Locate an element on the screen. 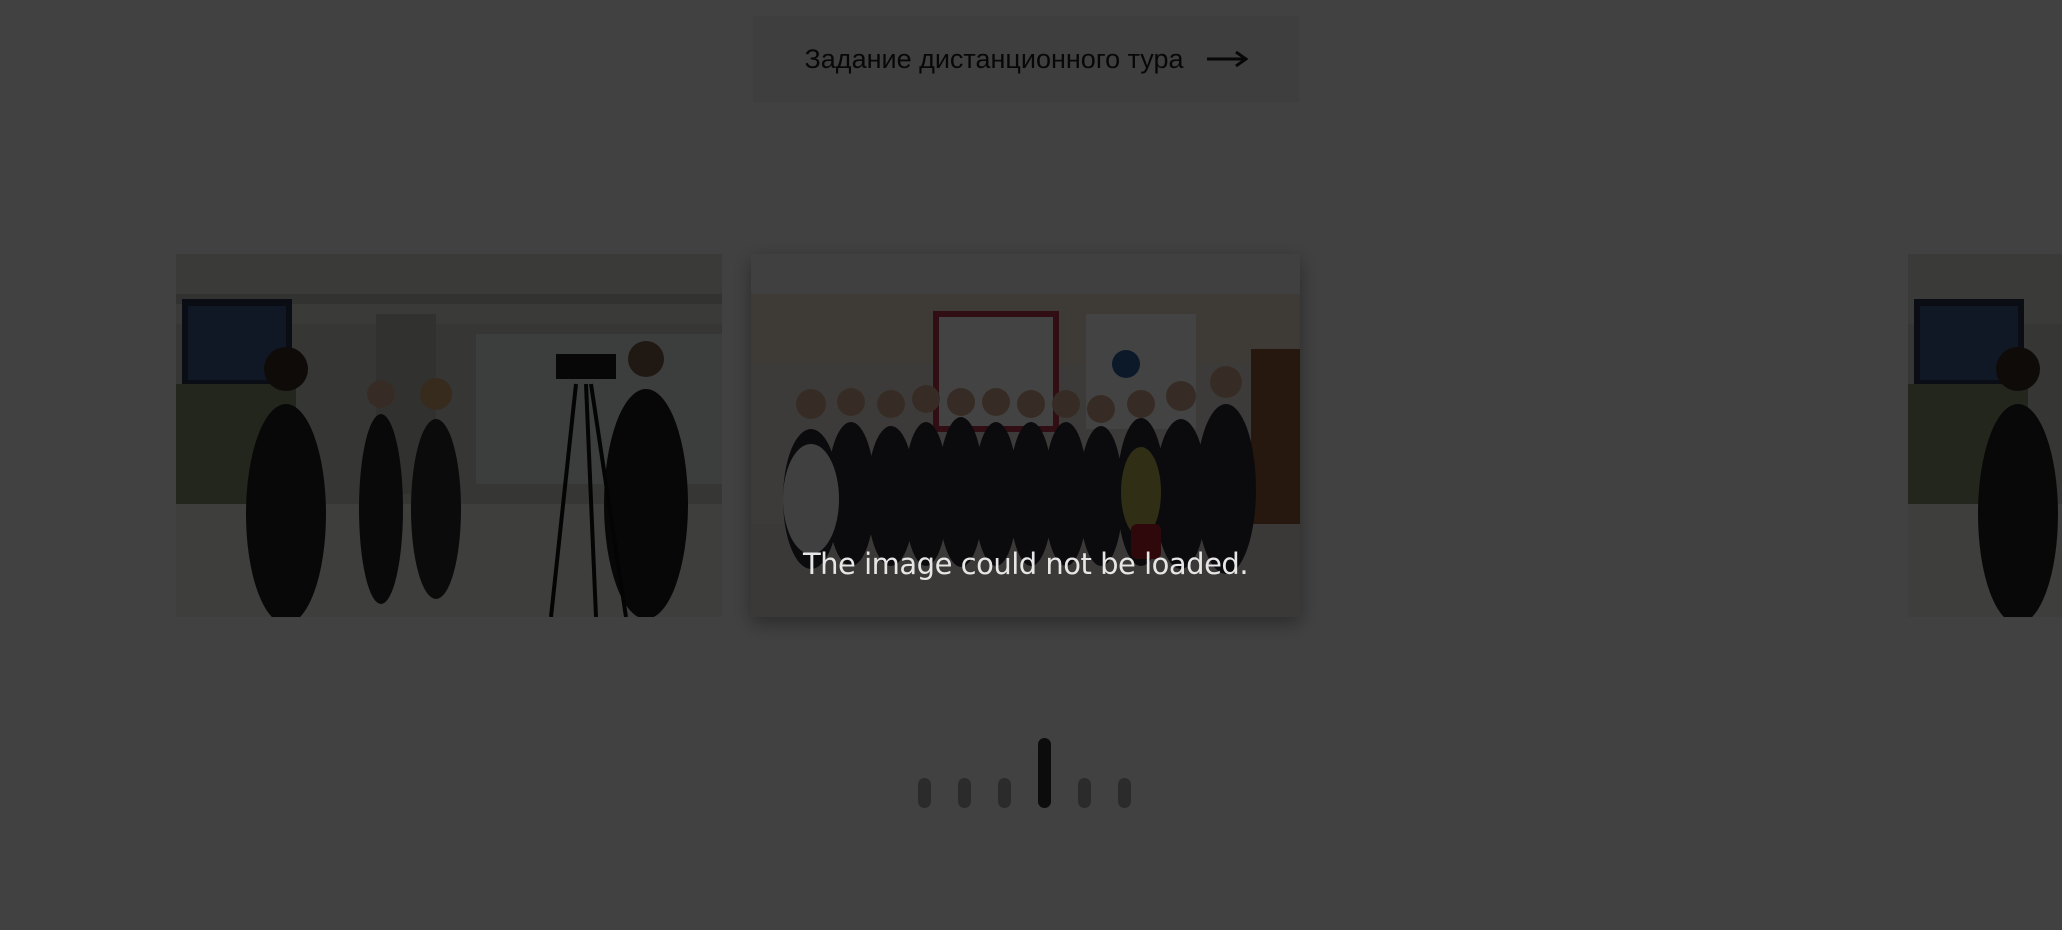  task-button-label: Задание дистанционного тура is located at coordinates (994, 58).